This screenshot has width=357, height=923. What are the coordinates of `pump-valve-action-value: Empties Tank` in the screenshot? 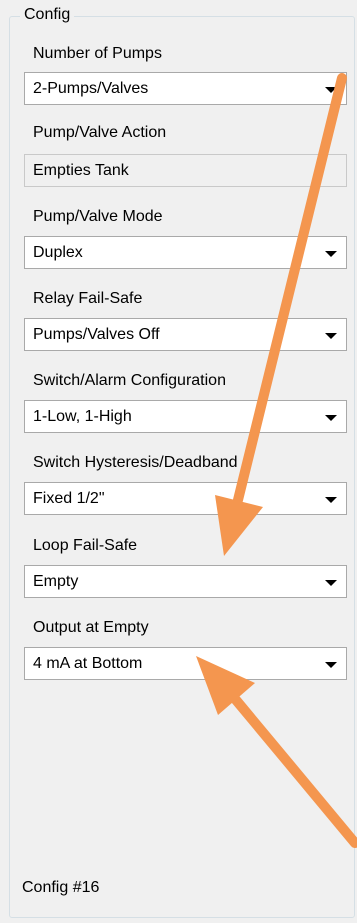 It's located at (81, 170).